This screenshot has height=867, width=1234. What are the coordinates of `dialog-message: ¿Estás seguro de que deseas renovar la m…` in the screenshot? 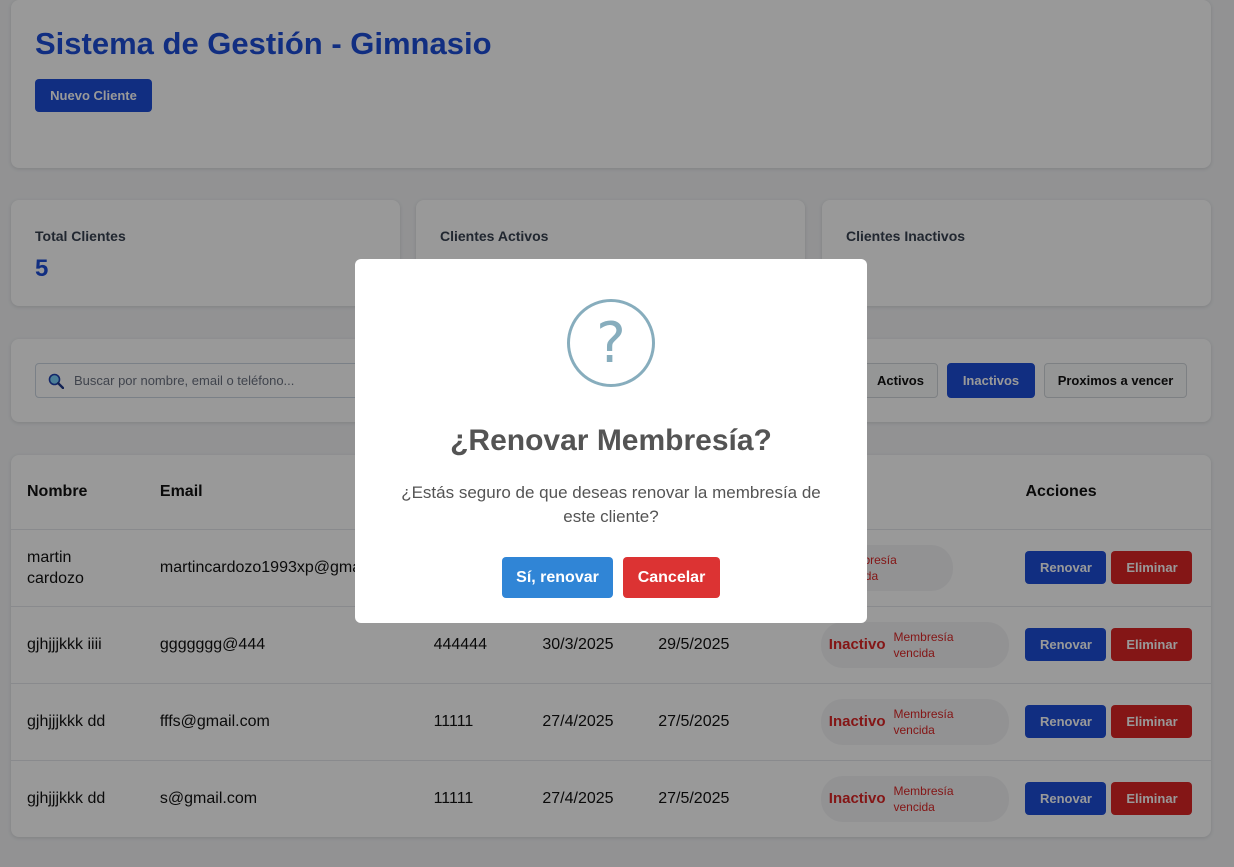 It's located at (611, 504).